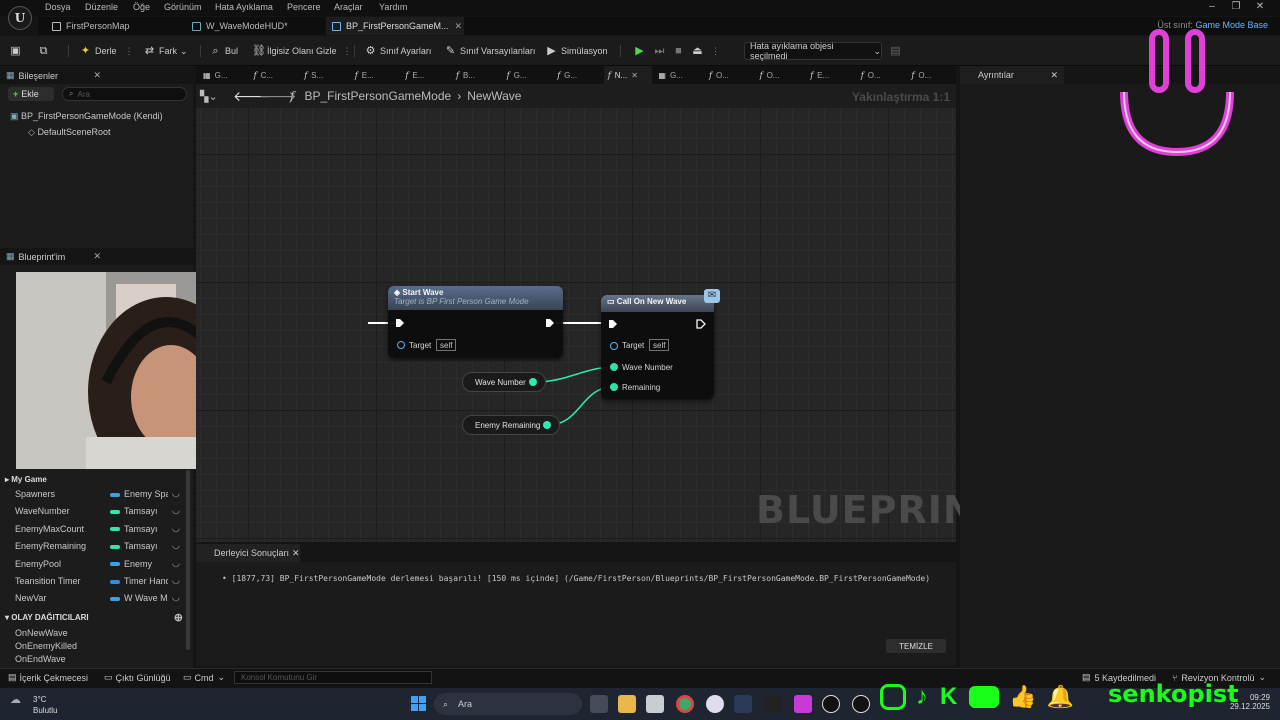 This screenshot has width=1280, height=720. What do you see at coordinates (26, 479) in the screenshot?
I see `section-header-my-game: ▸ My Game` at bounding box center [26, 479].